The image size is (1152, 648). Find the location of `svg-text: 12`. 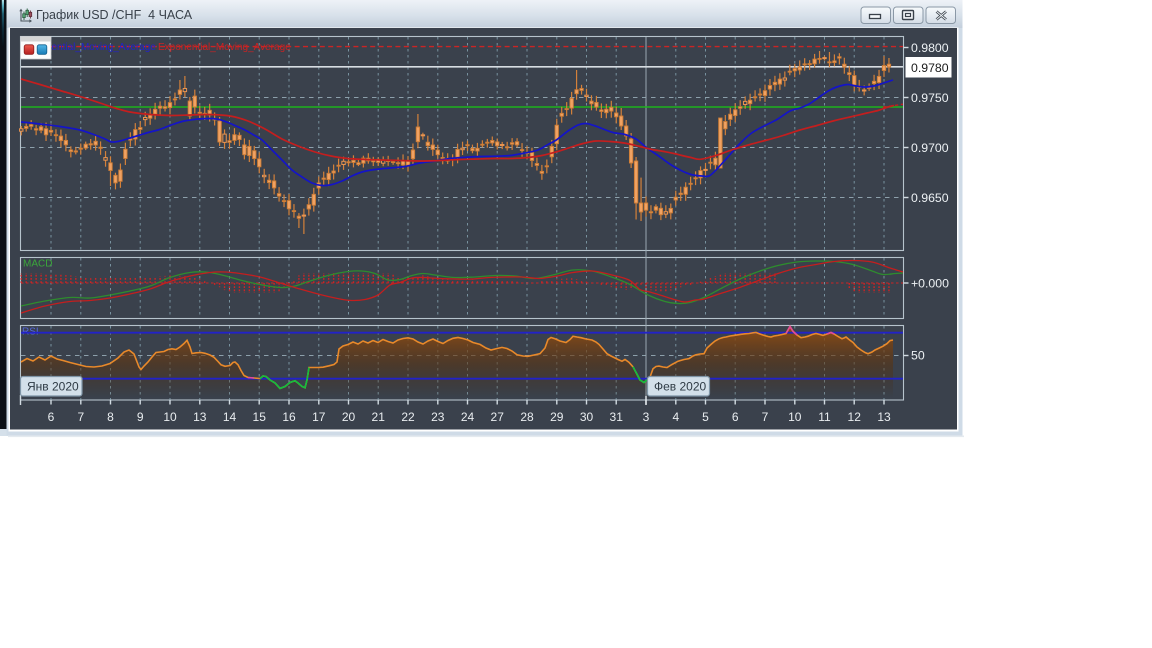

svg-text: 12 is located at coordinates (855, 417).